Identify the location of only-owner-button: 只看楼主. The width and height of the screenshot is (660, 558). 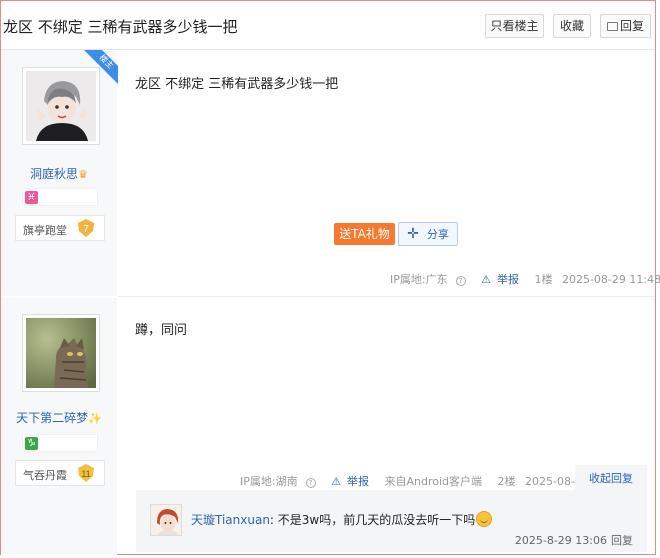
(514, 26).